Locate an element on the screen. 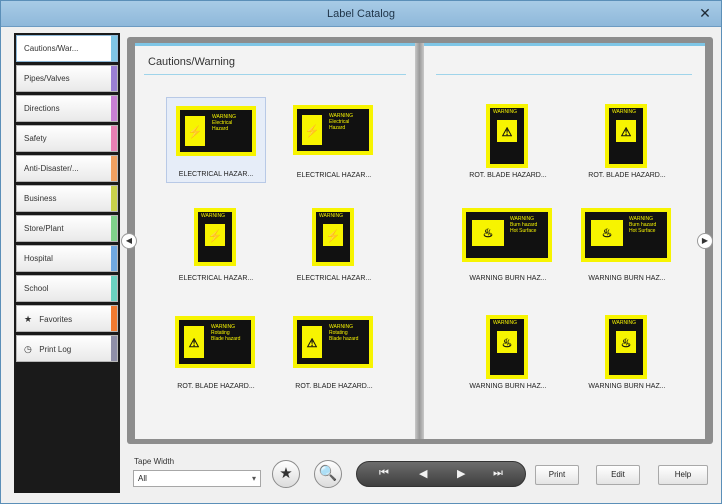 The width and height of the screenshot is (722, 504). sidebar-item-directions: Directions is located at coordinates (67, 108).